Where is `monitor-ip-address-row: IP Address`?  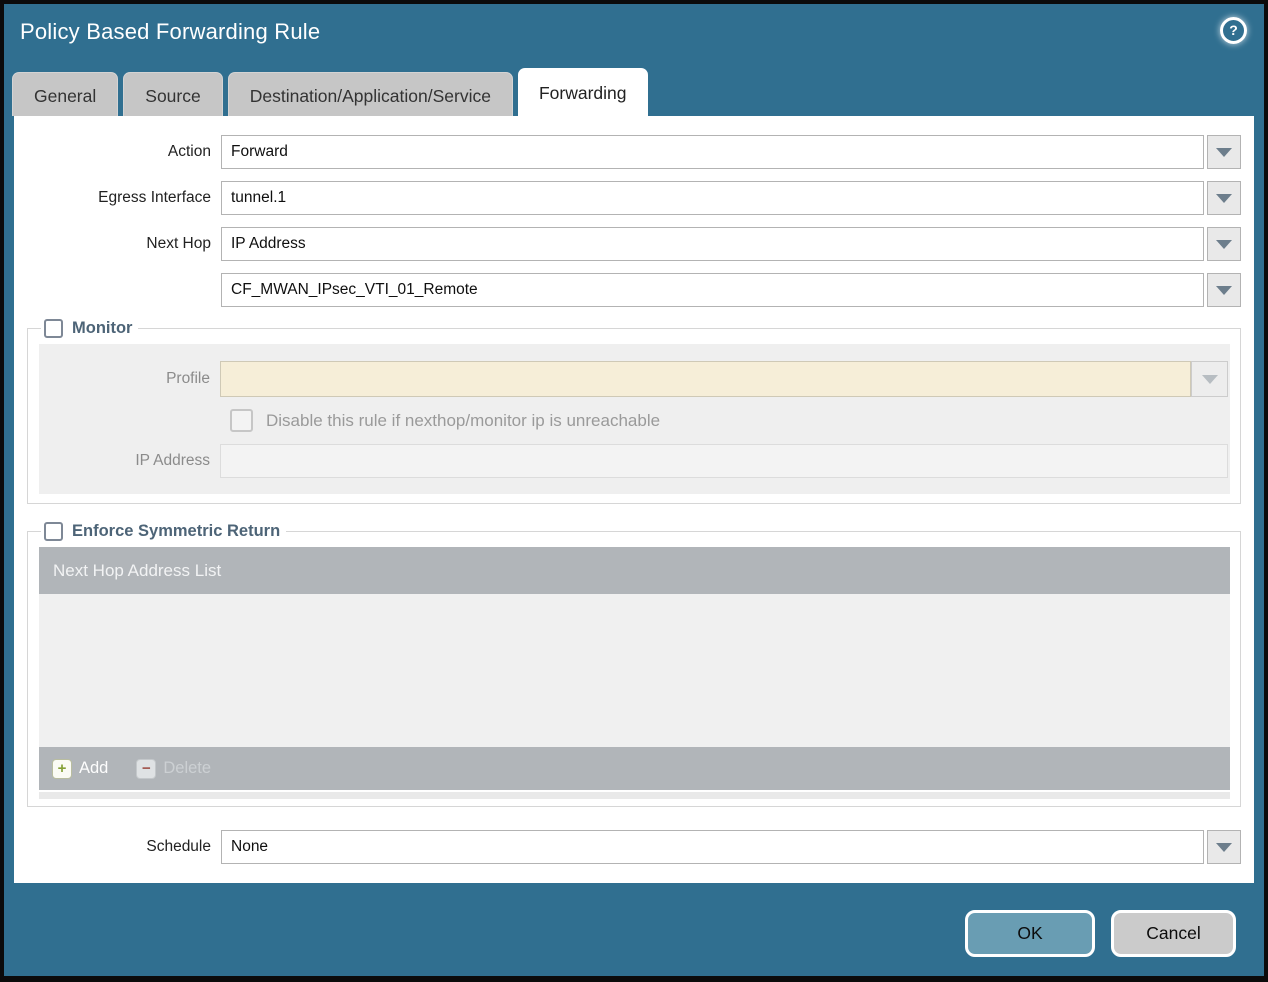 monitor-ip-address-row: IP Address is located at coordinates (633, 461).